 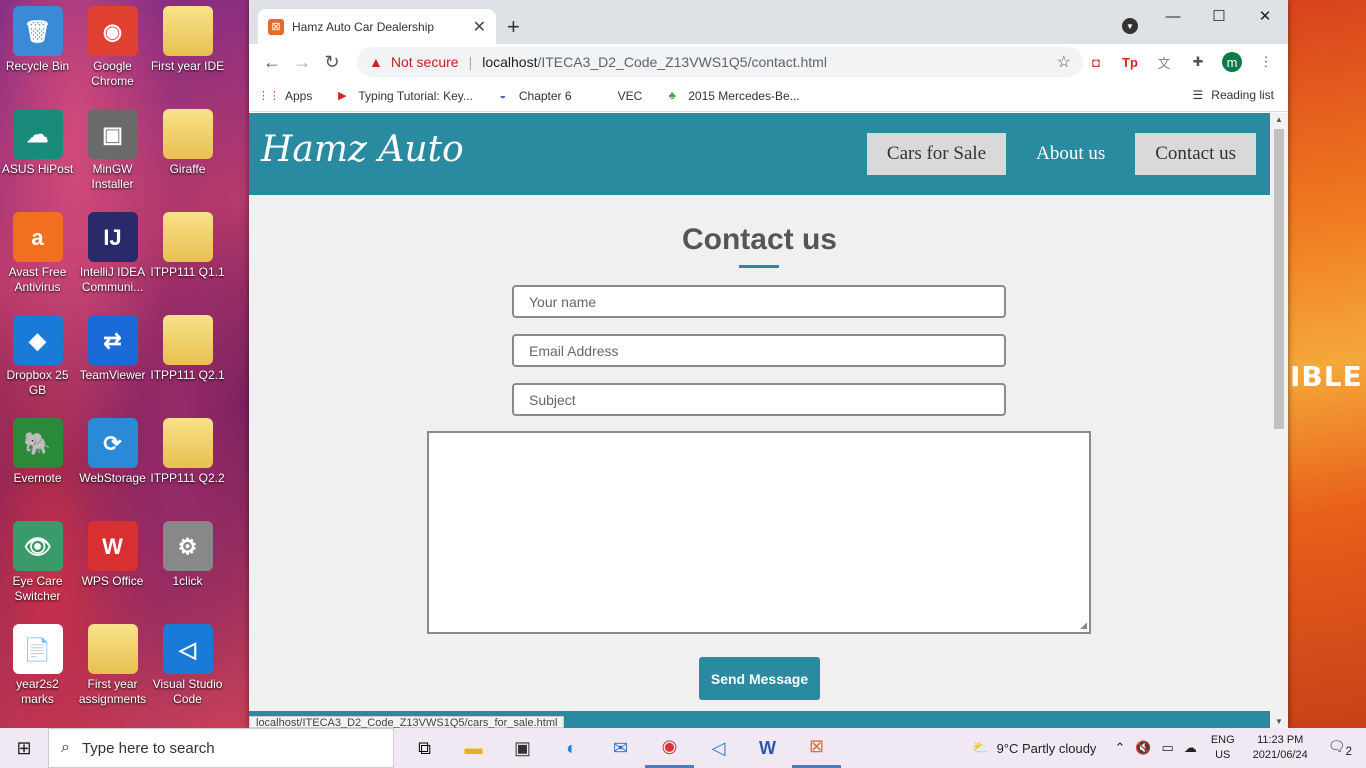 I want to click on message-textarea: ◢, so click(x=759, y=532).